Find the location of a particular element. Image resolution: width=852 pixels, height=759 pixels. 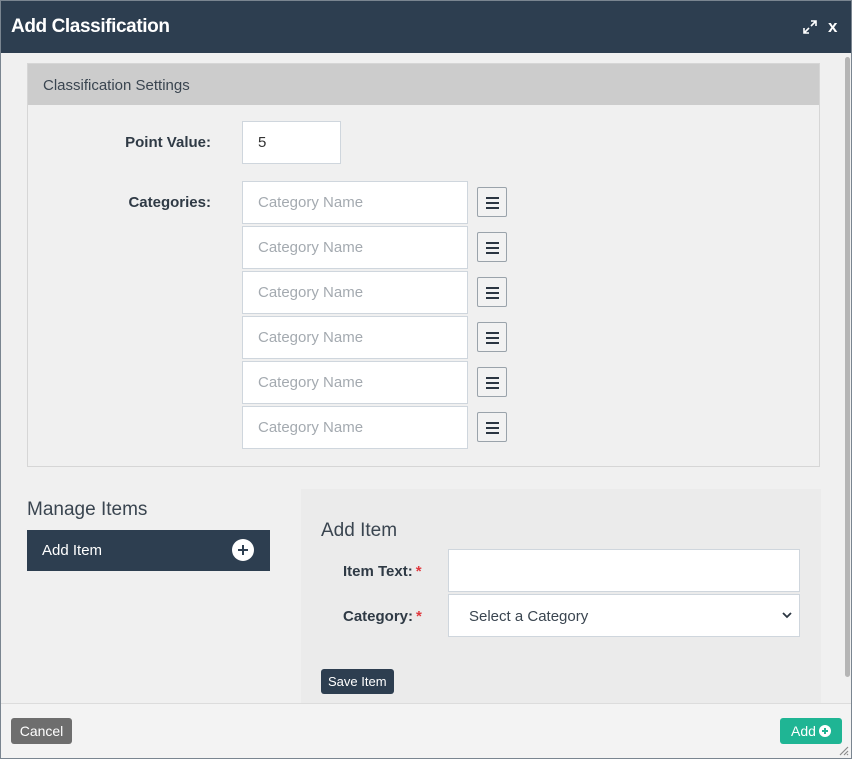

categories-label: Categories: is located at coordinates (169, 202).